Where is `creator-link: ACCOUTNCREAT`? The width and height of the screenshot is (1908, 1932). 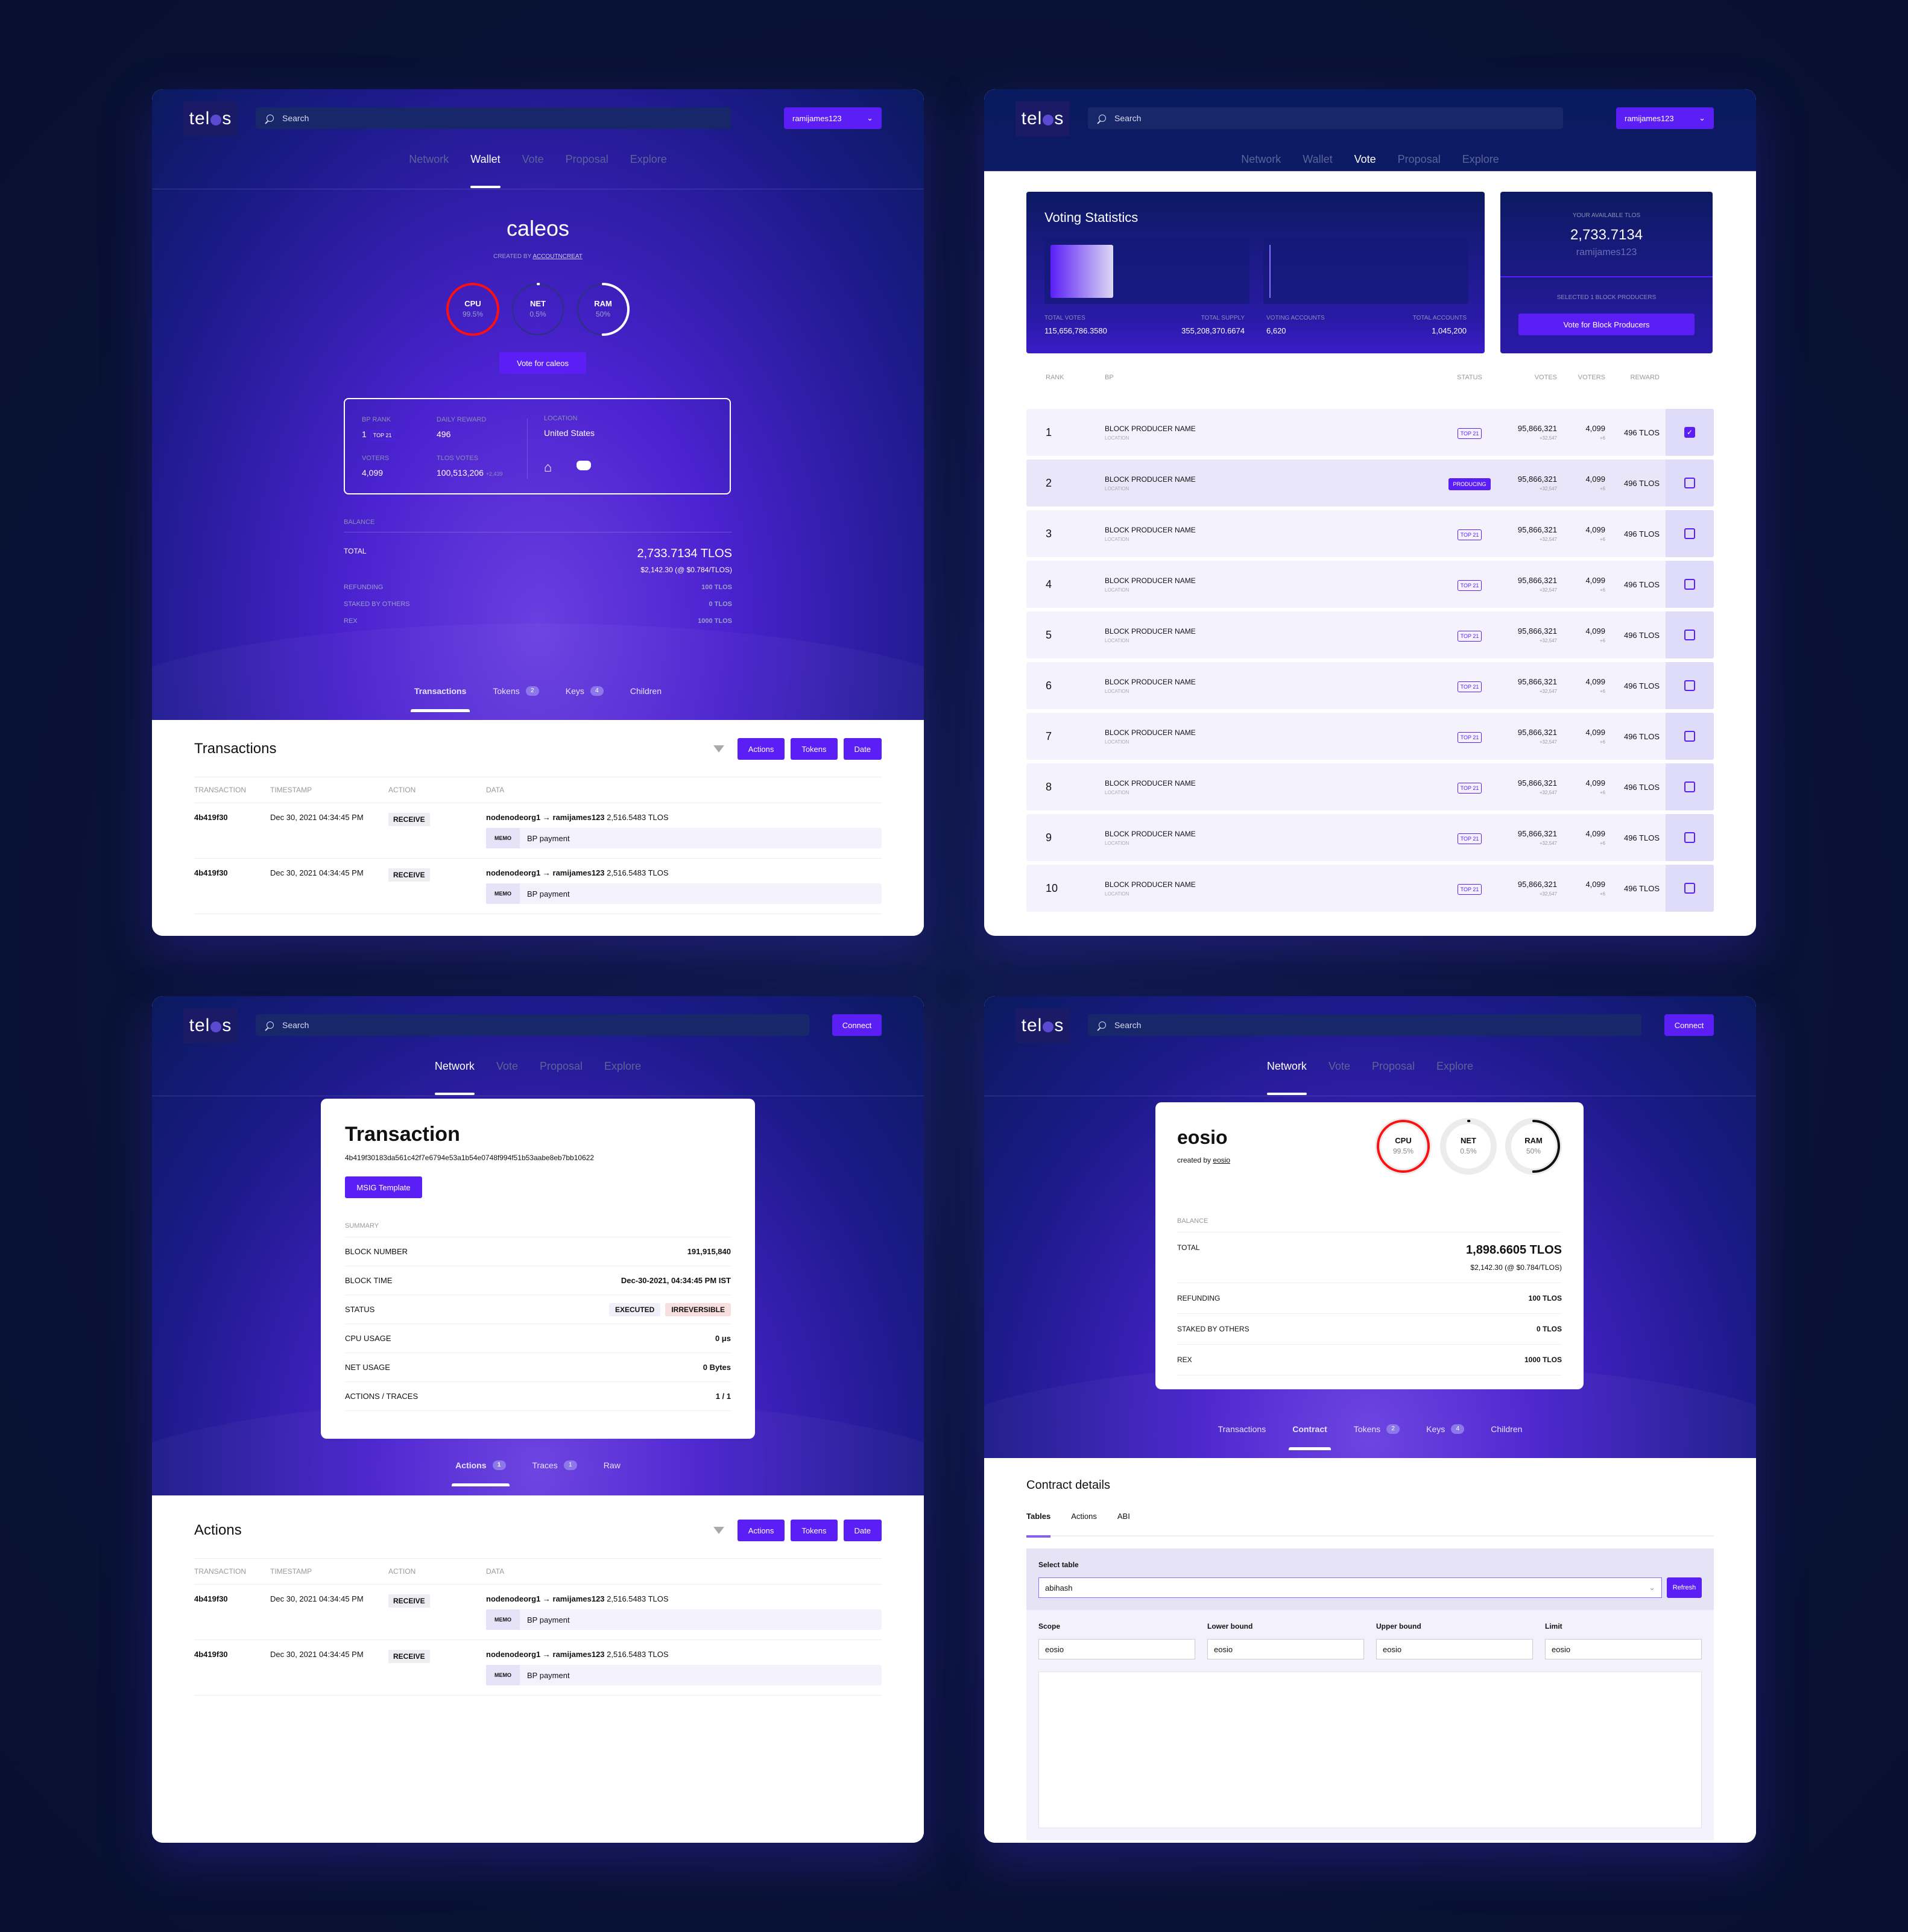 creator-link: ACCOUTNCREAT is located at coordinates (557, 256).